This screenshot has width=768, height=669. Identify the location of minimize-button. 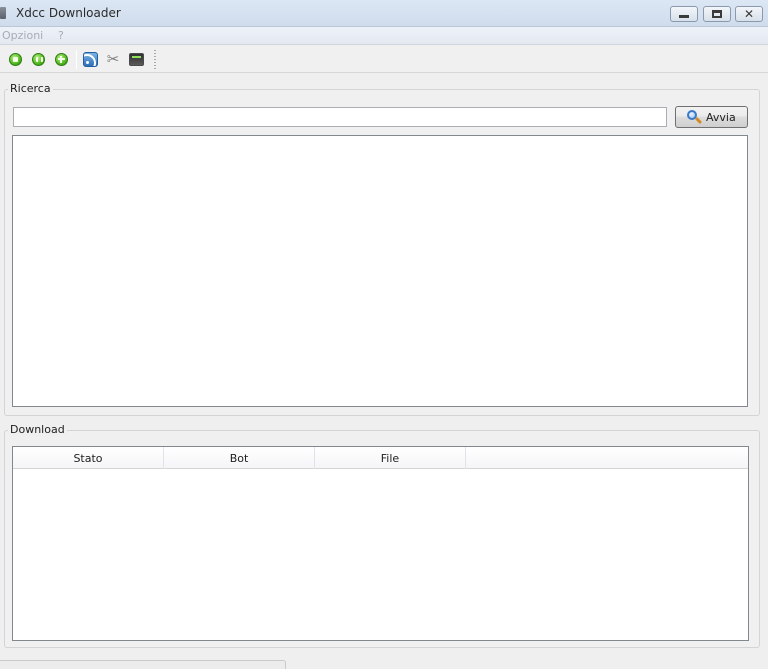
(684, 14).